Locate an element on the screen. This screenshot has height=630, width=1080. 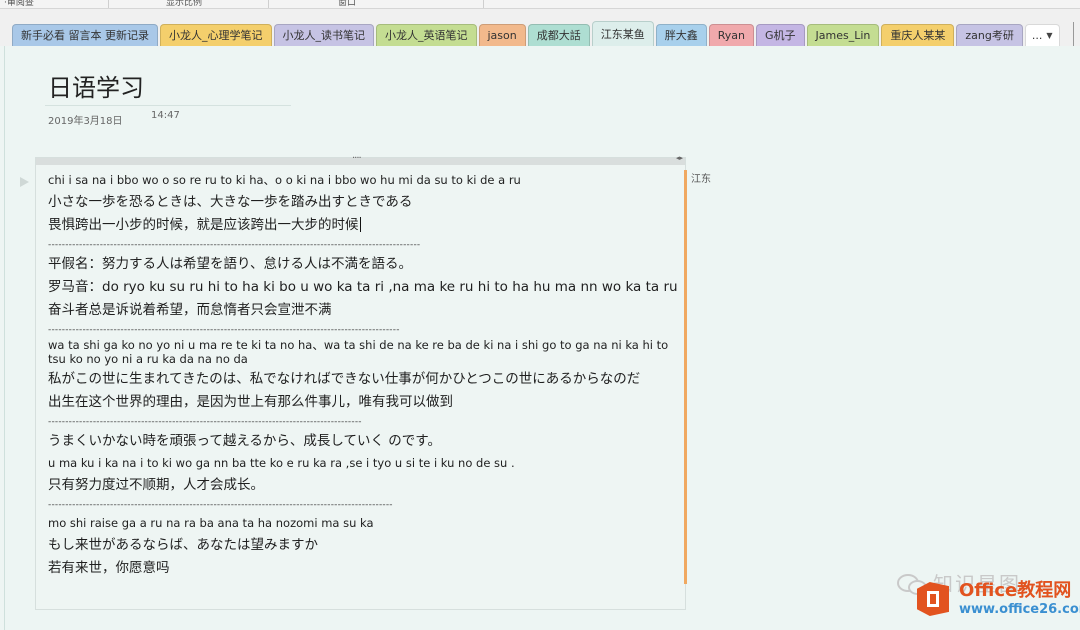
section-tab: zang考研 is located at coordinates (989, 35).